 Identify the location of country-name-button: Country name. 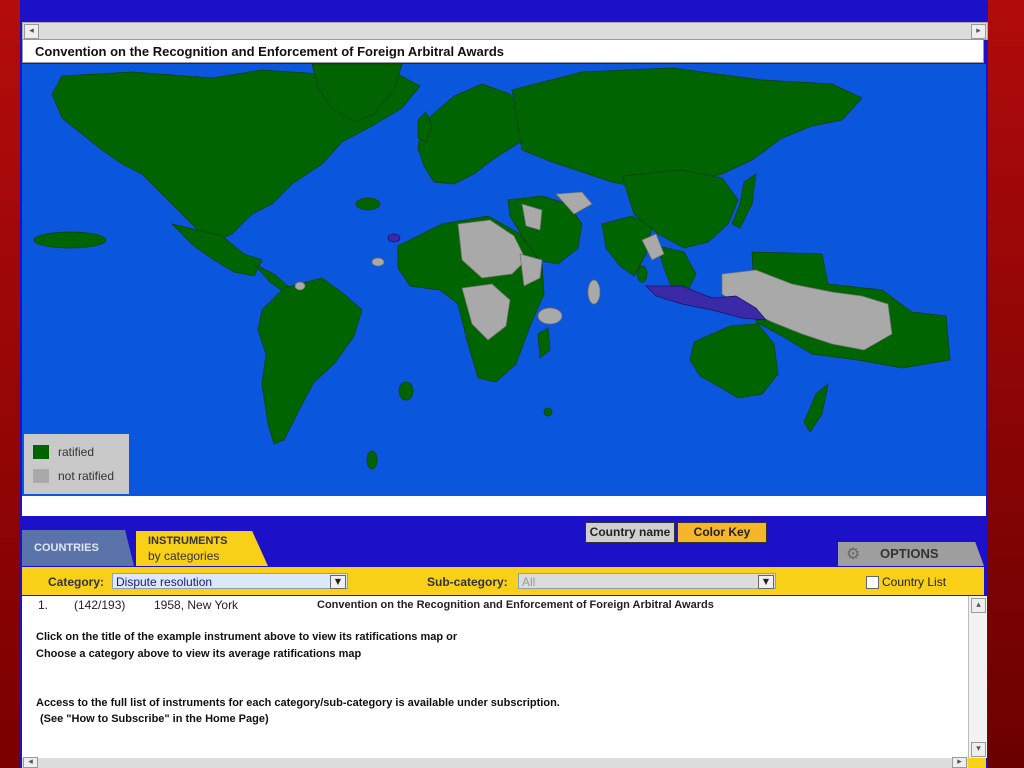
(630, 532).